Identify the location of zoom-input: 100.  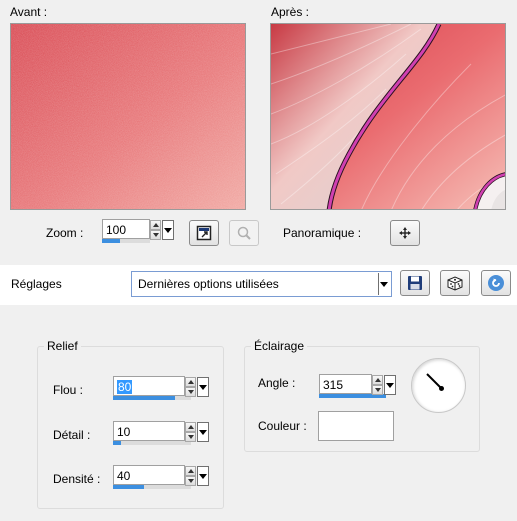
(126, 229).